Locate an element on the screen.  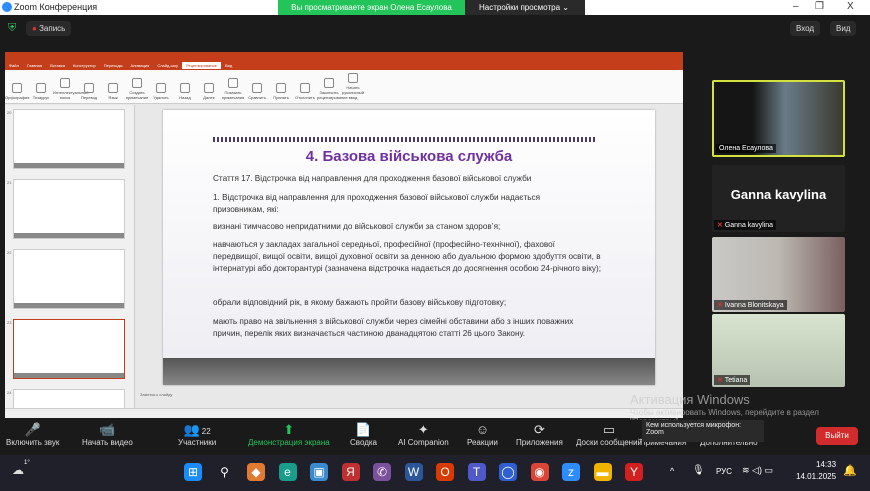
clock-time: 14:33 is located at coordinates (826, 464).